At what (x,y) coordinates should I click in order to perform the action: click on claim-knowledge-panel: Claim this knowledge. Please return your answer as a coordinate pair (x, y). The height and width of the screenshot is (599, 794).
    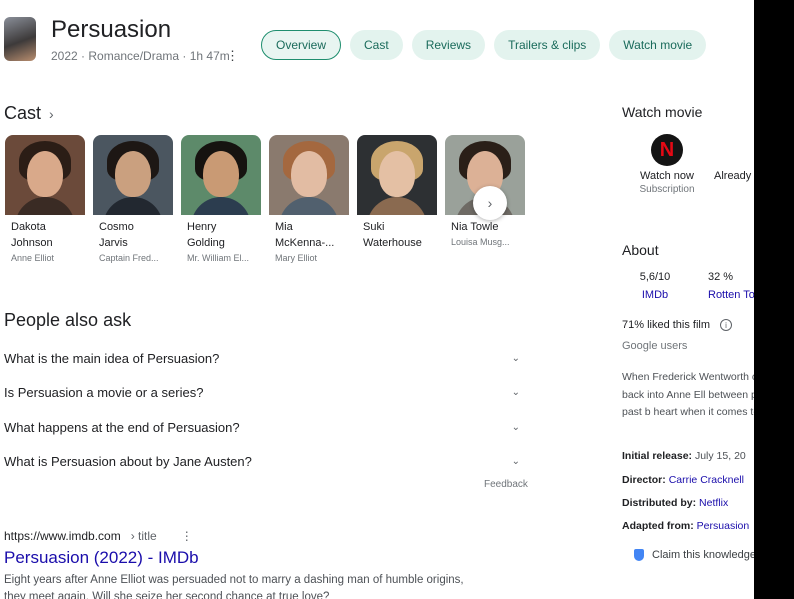
    Looking at the image, I should click on (694, 555).